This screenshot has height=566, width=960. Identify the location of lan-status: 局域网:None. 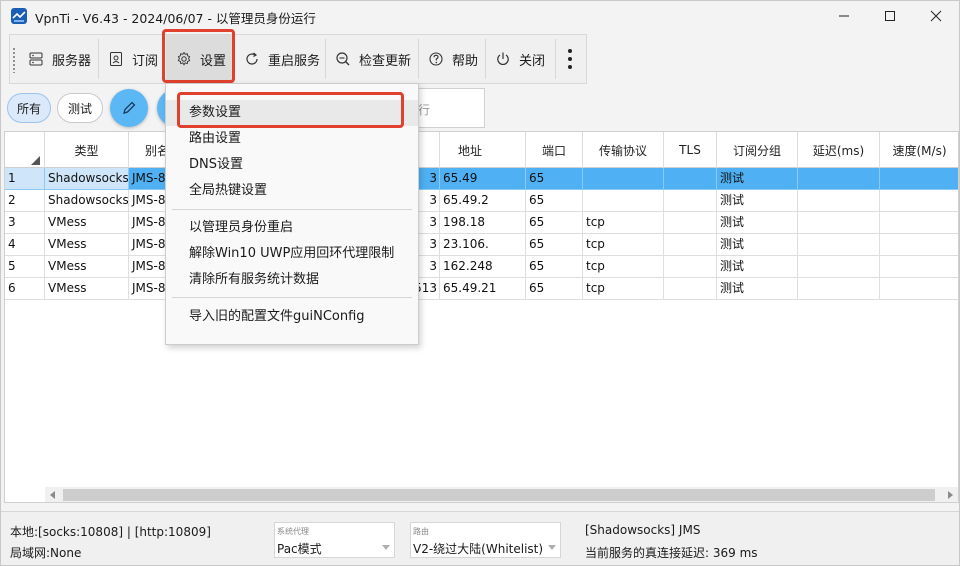
(46, 553).